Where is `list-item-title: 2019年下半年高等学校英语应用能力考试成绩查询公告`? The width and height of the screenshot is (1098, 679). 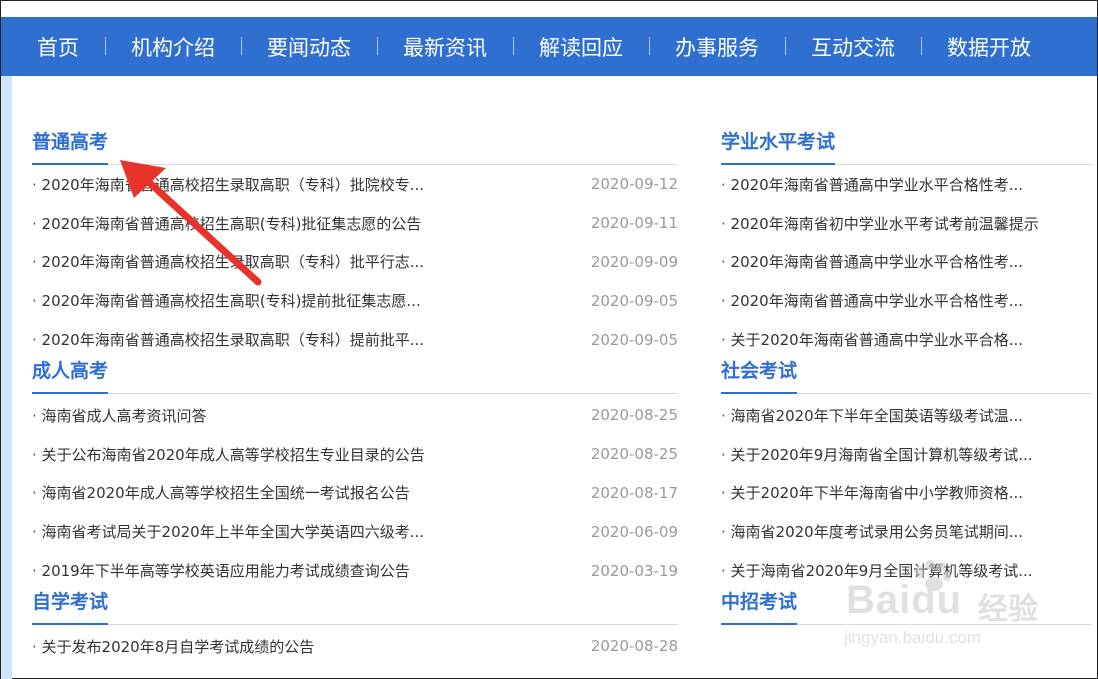
list-item-title: 2019年下半年高等学校英语应用能力考试成绩查询公告 is located at coordinates (221, 570).